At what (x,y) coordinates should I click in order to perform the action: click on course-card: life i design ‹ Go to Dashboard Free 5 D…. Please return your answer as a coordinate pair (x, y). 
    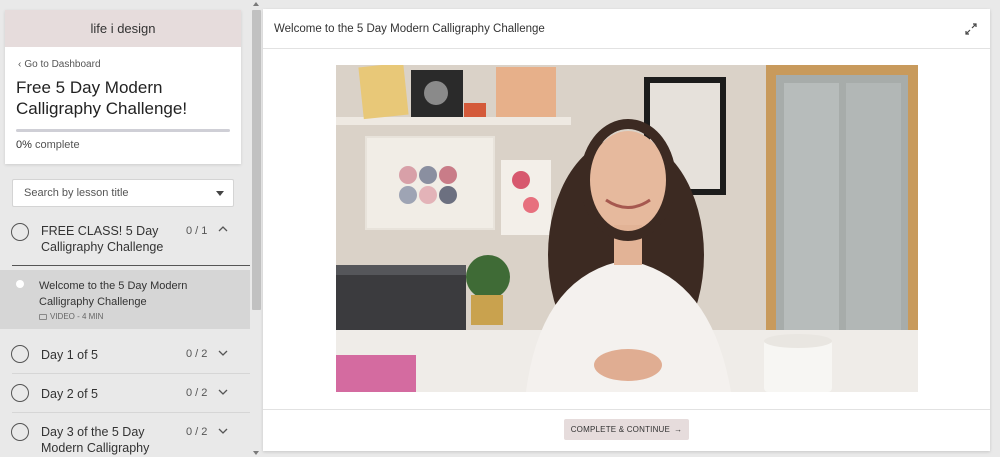
    Looking at the image, I should click on (123, 87).